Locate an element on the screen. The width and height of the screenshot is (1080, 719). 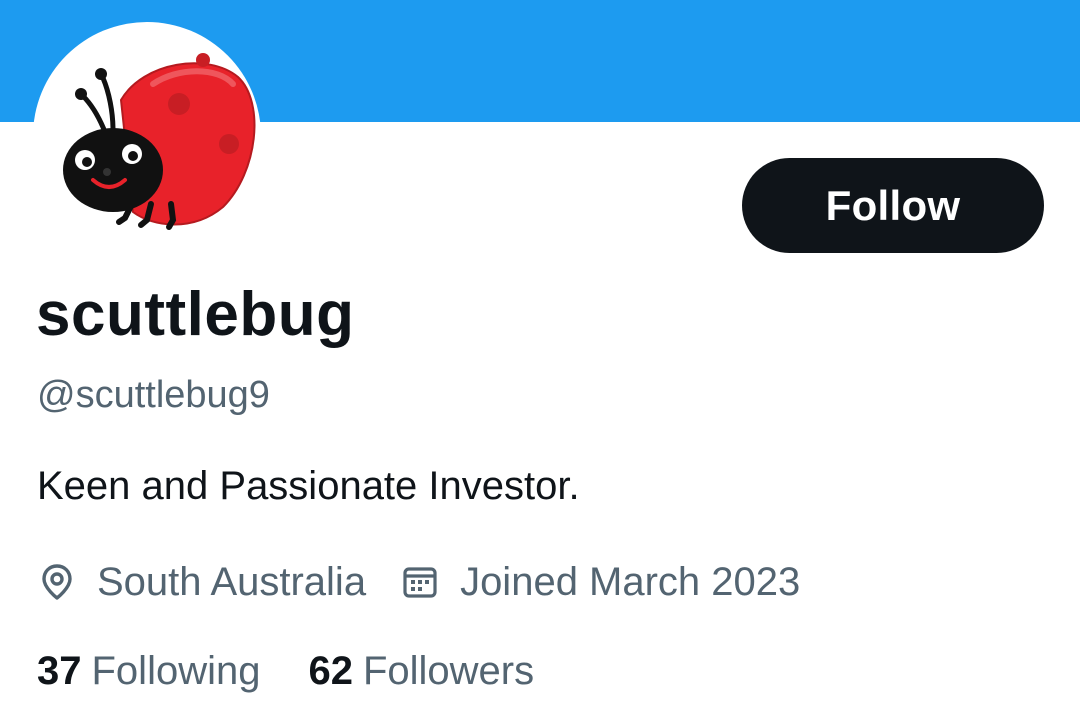
location-item: South Australia is located at coordinates (201, 582).